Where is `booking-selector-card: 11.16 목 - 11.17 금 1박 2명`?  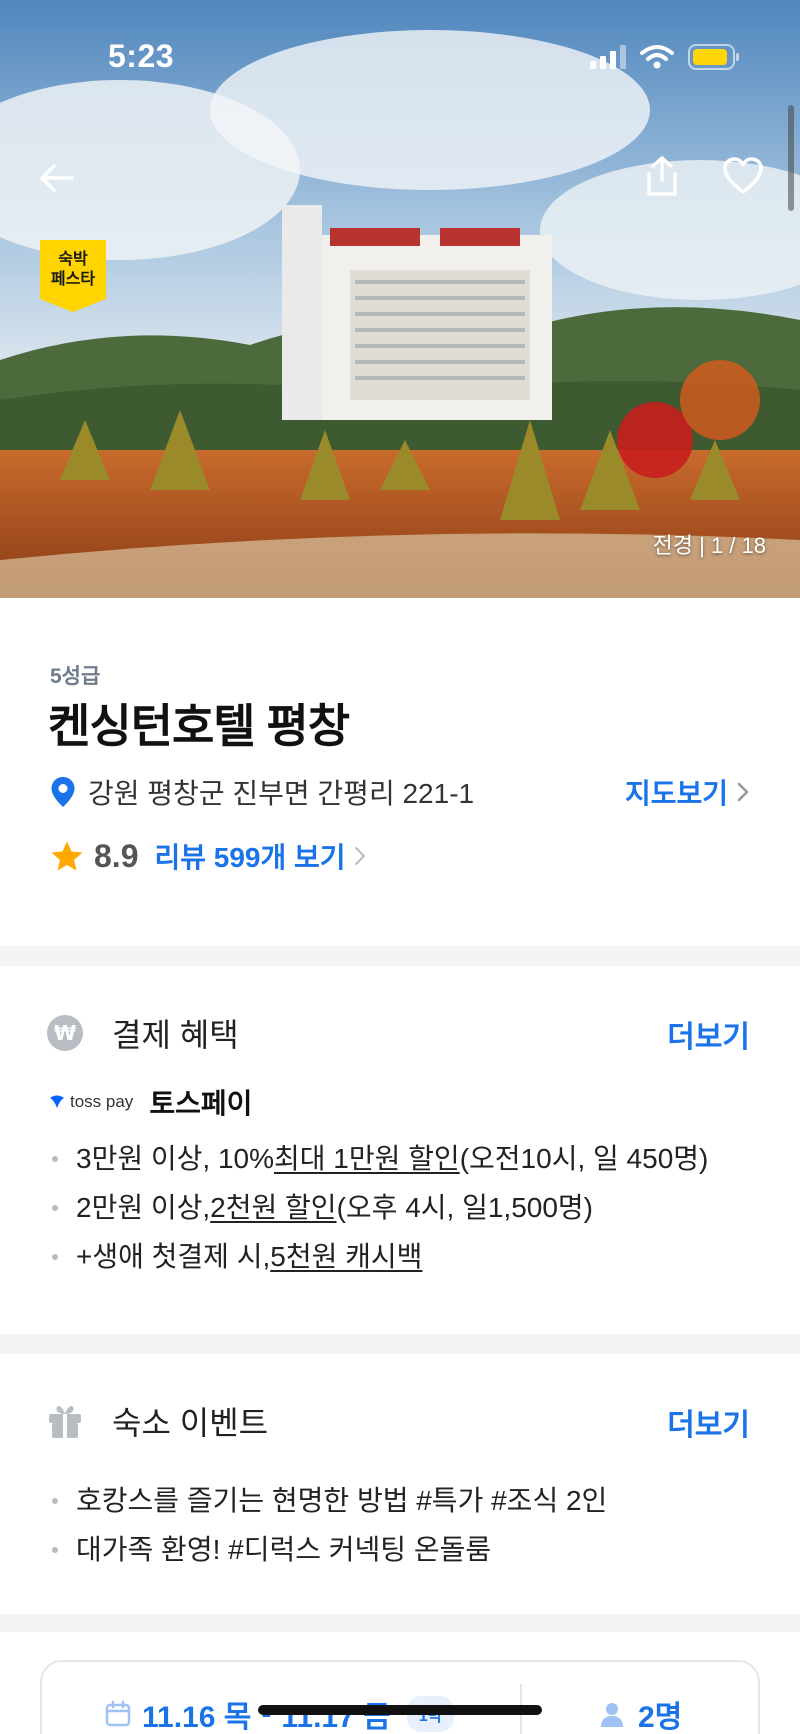 booking-selector-card: 11.16 목 - 11.17 금 1박 2명 is located at coordinates (400, 1697).